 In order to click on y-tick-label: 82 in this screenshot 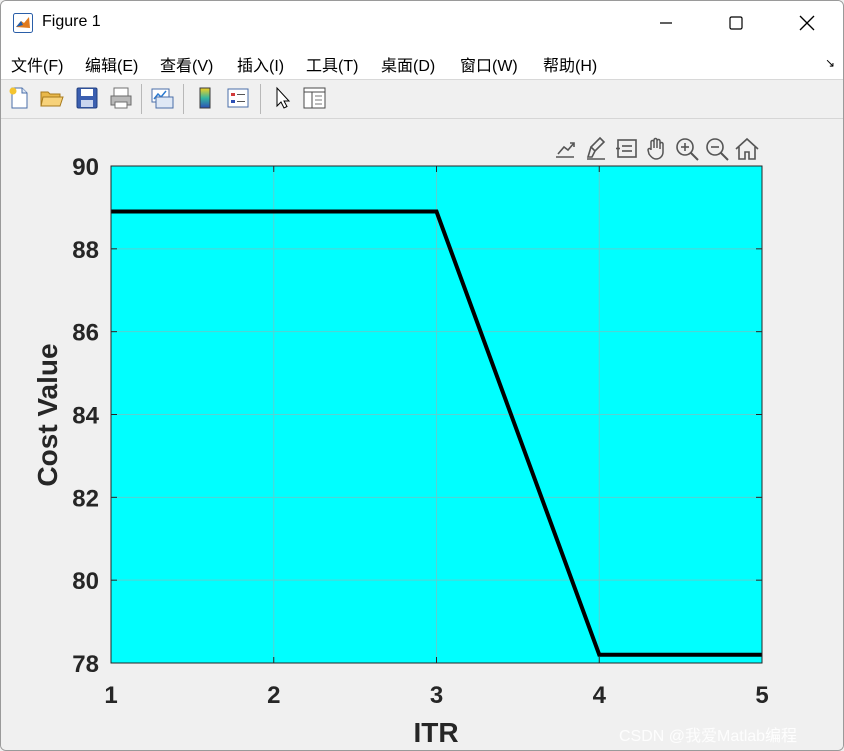, I will do `click(85, 498)`.